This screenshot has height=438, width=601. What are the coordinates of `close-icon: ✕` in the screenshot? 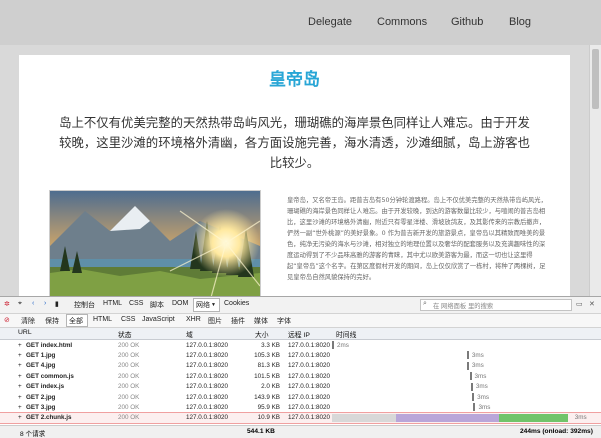 It's located at (592, 304).